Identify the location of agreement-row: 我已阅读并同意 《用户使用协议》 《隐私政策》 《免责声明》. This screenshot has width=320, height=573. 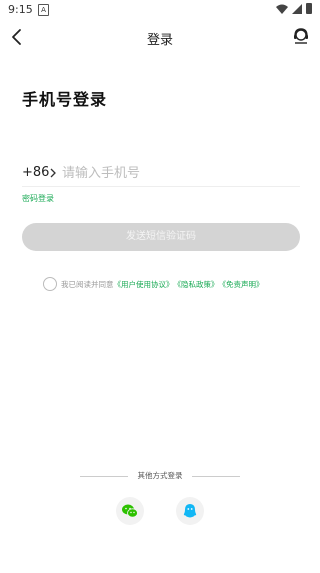
(153, 284).